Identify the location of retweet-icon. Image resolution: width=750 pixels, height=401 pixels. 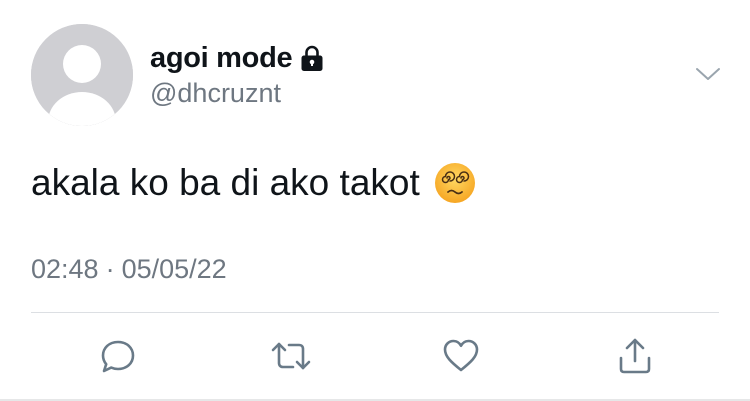
(291, 356).